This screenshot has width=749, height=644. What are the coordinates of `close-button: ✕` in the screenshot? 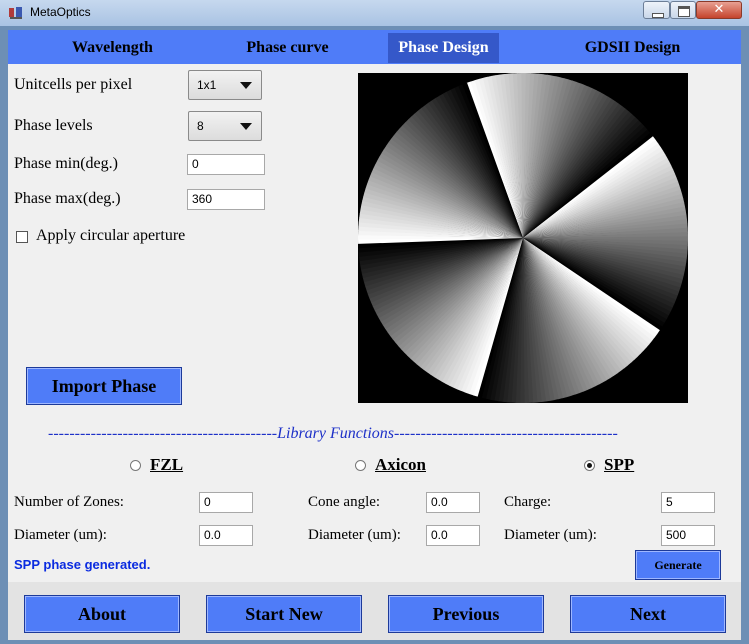 It's located at (719, 10).